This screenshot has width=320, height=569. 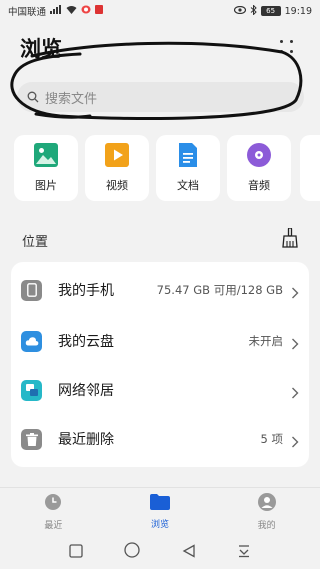 I want to click on nav-recent: 最近, so click(x=53, y=512).